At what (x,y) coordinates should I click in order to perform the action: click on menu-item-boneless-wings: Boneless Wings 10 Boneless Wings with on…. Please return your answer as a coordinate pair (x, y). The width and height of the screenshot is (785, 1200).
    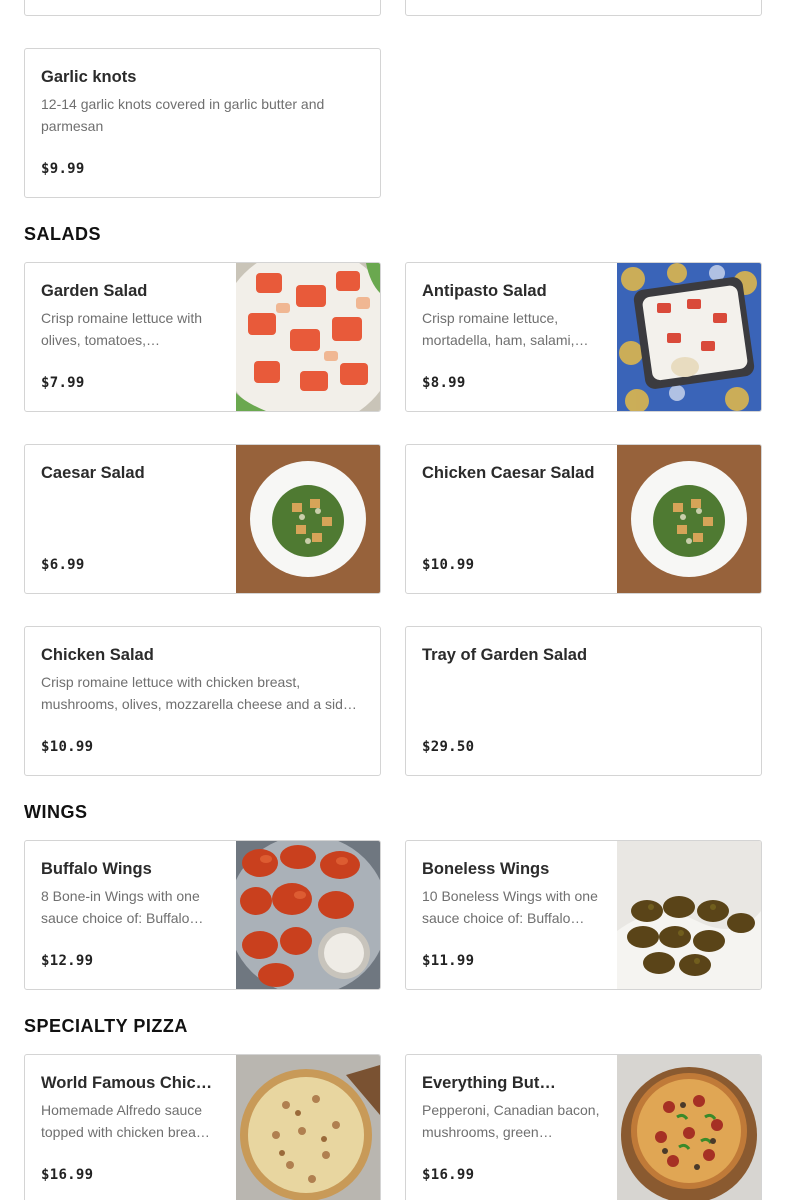
    Looking at the image, I should click on (583, 915).